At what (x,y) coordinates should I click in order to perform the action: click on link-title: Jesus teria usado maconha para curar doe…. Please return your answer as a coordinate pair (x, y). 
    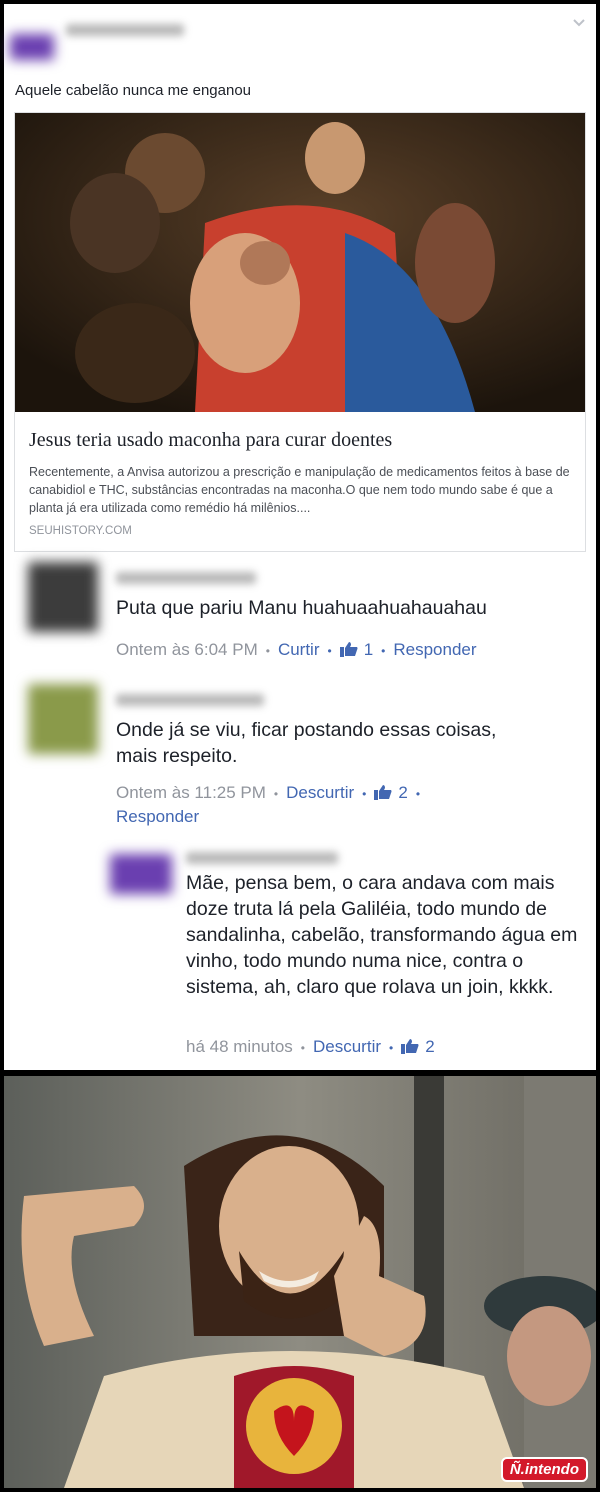
    Looking at the image, I should click on (210, 440).